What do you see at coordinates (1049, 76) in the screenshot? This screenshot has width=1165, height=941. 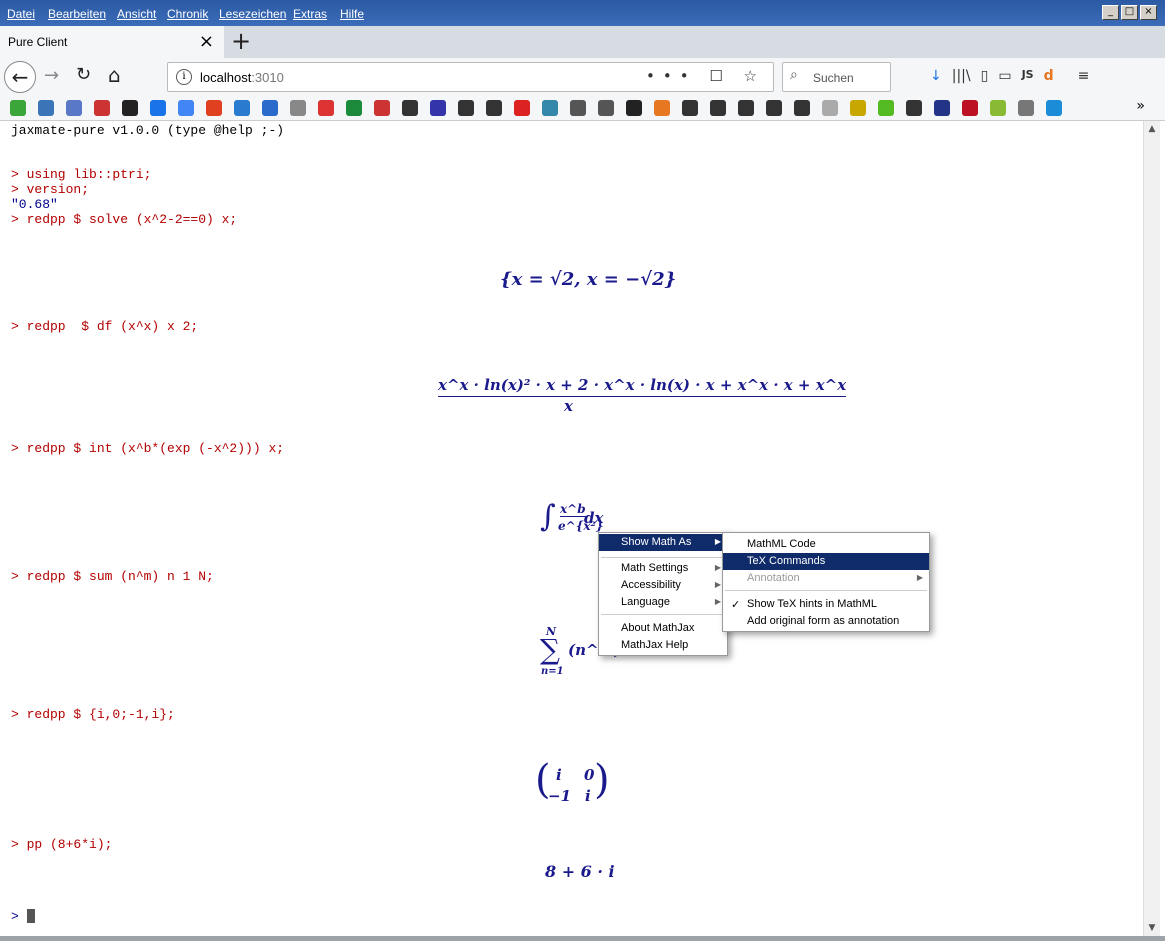 I see `addon-d-icon: d` at bounding box center [1049, 76].